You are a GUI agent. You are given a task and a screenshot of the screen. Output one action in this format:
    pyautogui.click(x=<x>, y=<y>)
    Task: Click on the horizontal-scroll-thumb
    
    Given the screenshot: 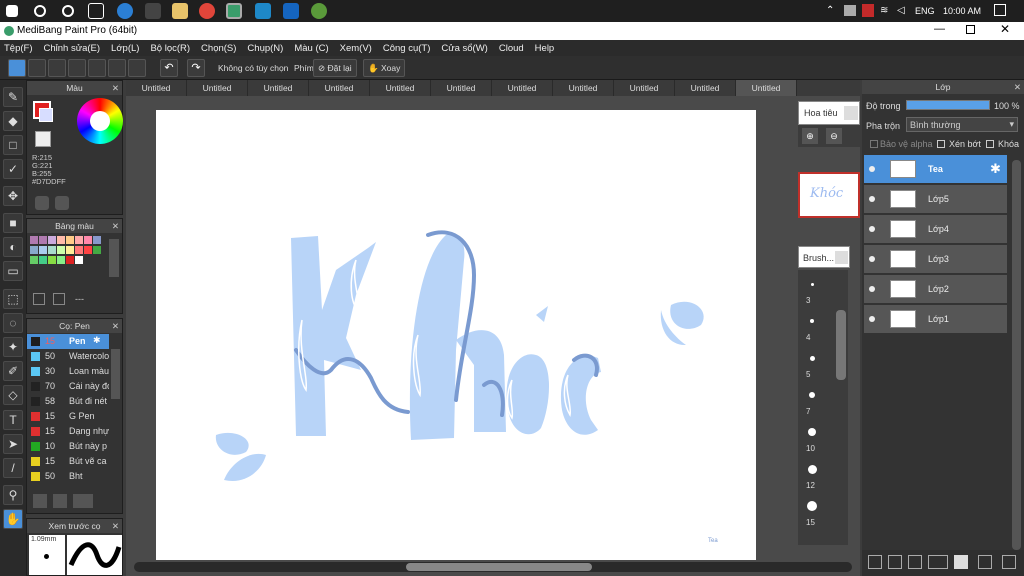 What is the action you would take?
    pyautogui.click(x=499, y=567)
    